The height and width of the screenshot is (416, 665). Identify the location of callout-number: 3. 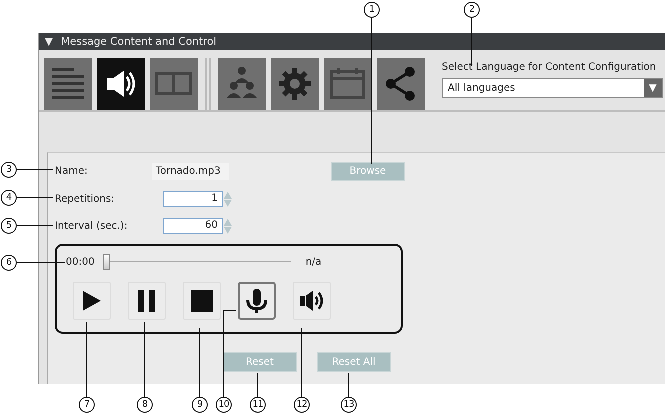
(9, 170).